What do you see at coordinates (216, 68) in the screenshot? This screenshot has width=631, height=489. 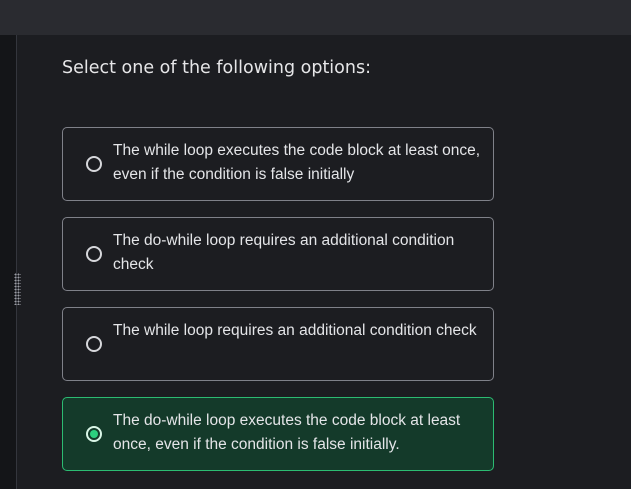 I see `question-prompt: Select one of the following options:` at bounding box center [216, 68].